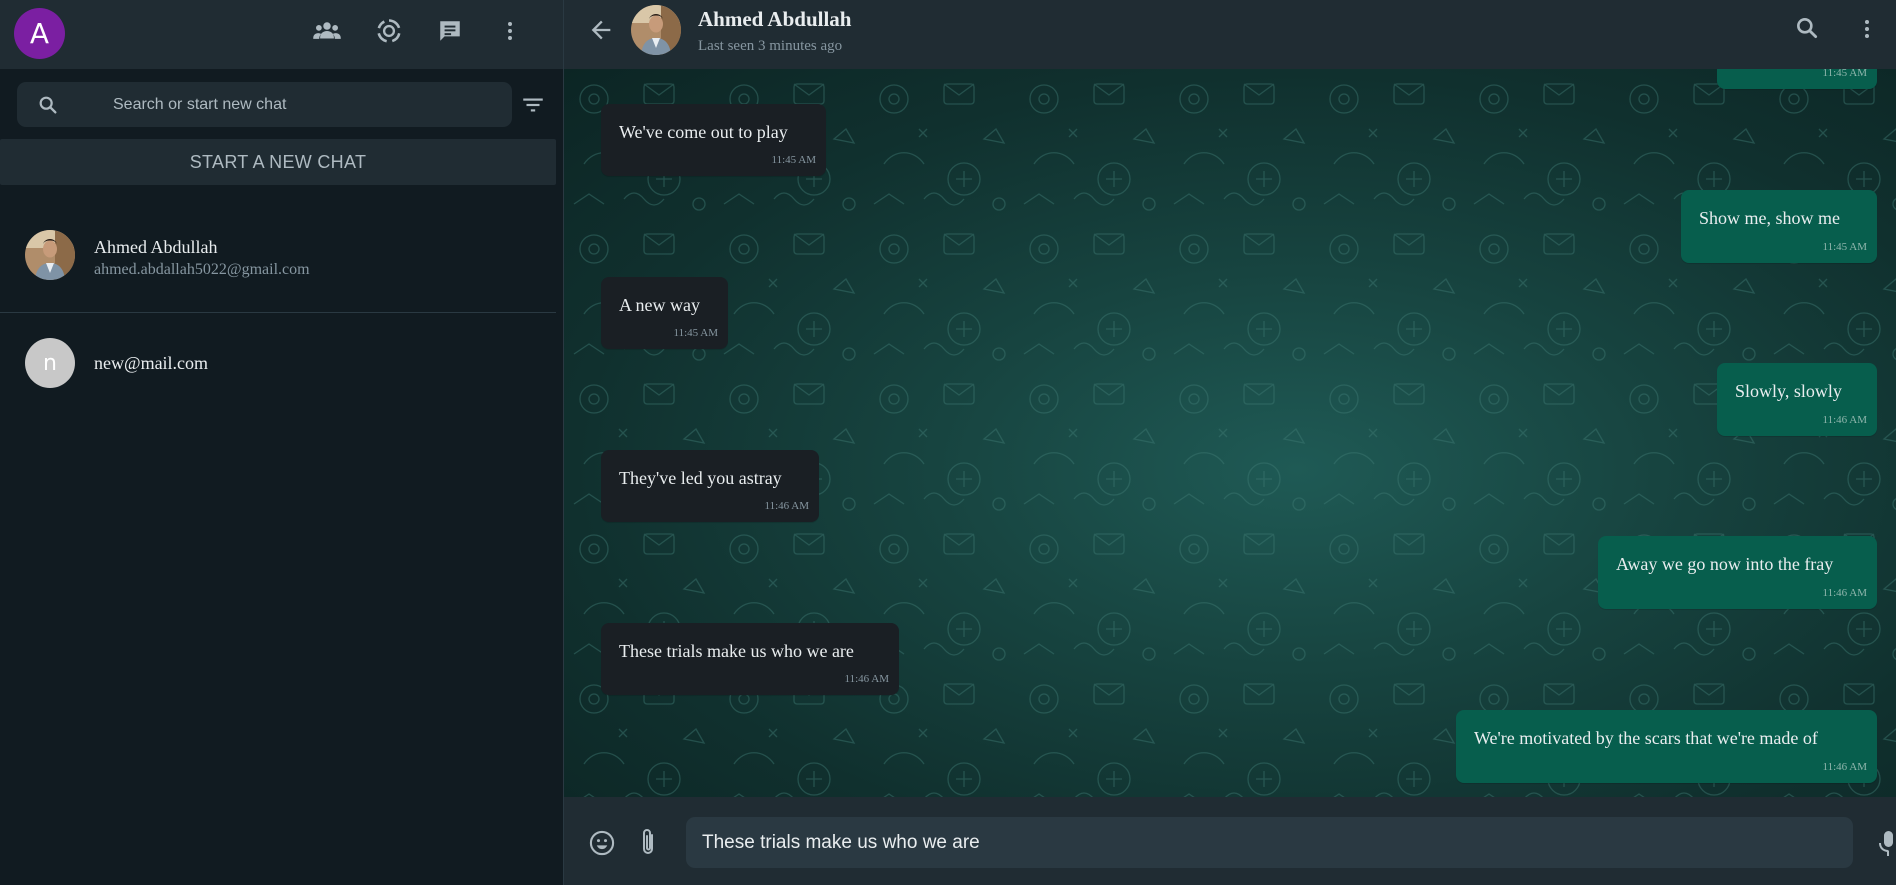  Describe the element at coordinates (278, 364) in the screenshot. I see `contact-item: n new@mail.com` at that location.